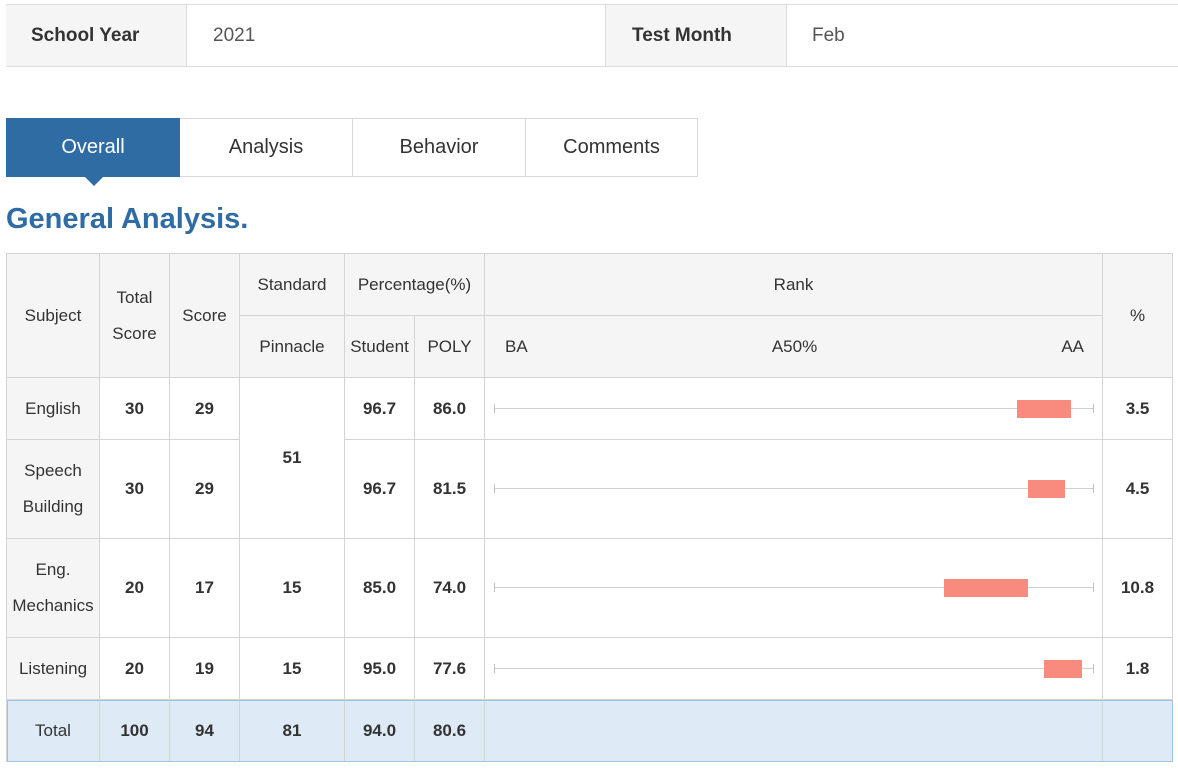 Image resolution: width=1178 pixels, height=768 pixels. I want to click on subject-name: Eng., so click(53, 569).